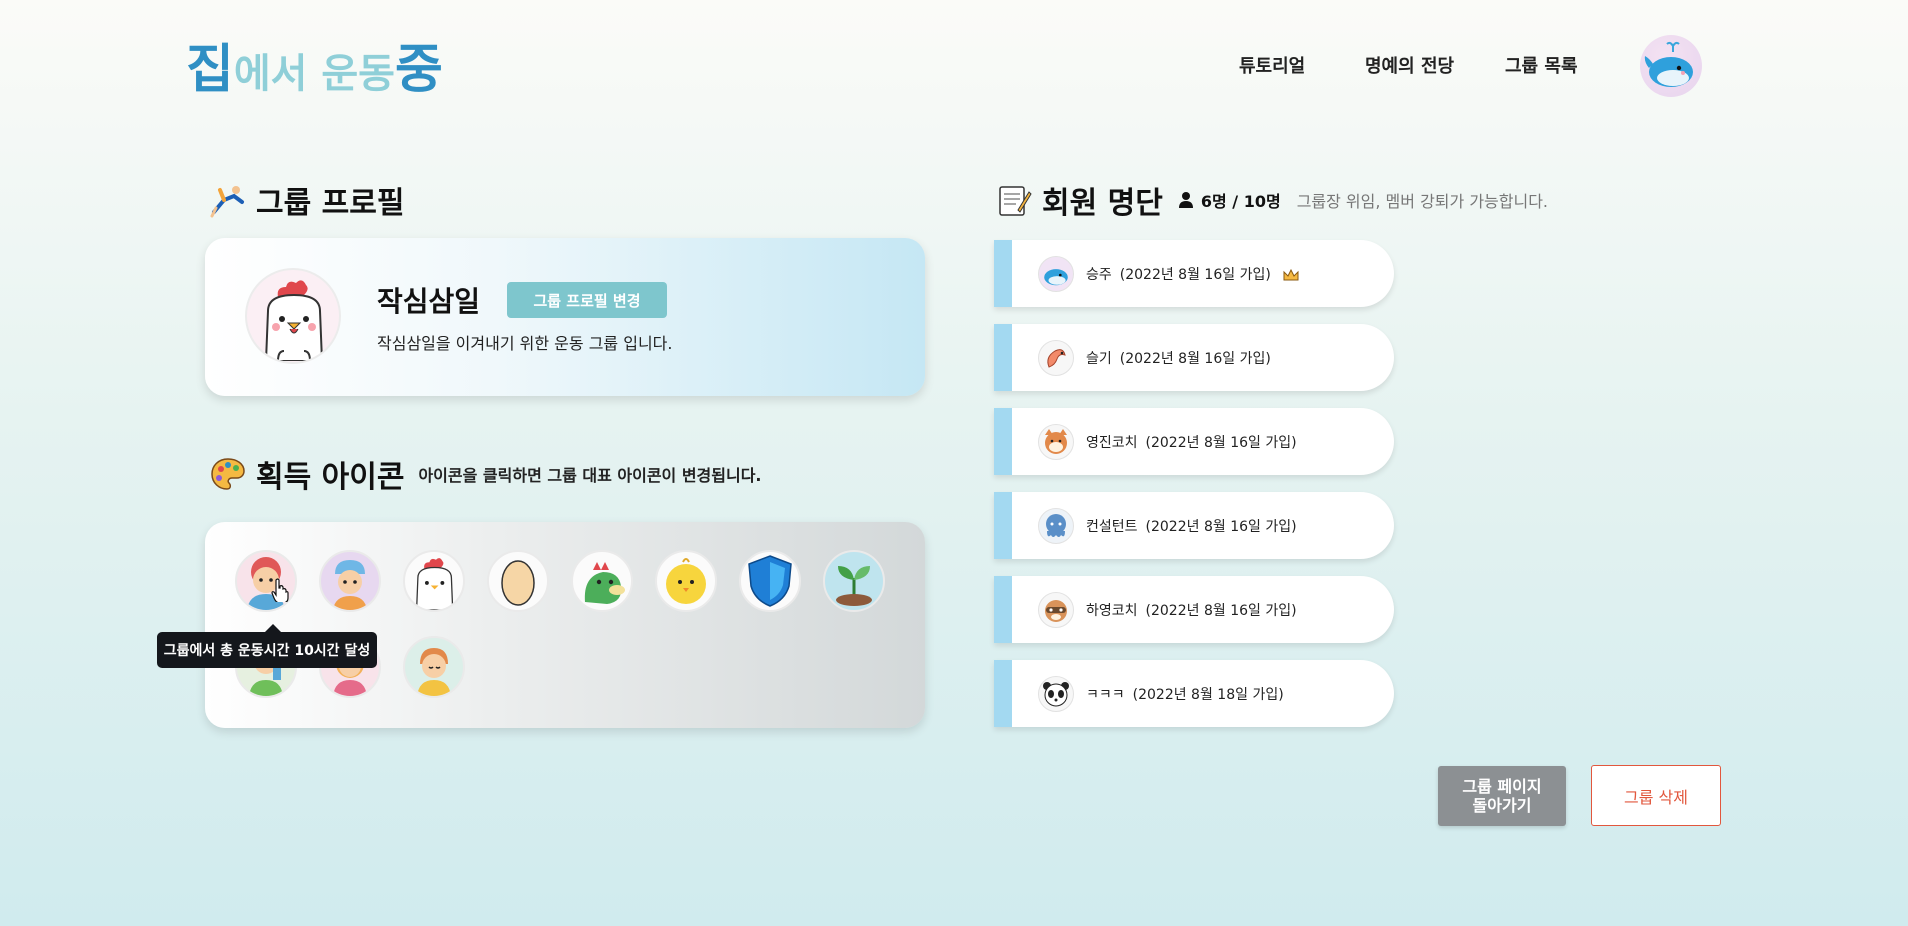 Image resolution: width=1908 pixels, height=926 pixels. What do you see at coordinates (1105, 694) in the screenshot?
I see `member-name: ㅋㅋㅋ` at bounding box center [1105, 694].